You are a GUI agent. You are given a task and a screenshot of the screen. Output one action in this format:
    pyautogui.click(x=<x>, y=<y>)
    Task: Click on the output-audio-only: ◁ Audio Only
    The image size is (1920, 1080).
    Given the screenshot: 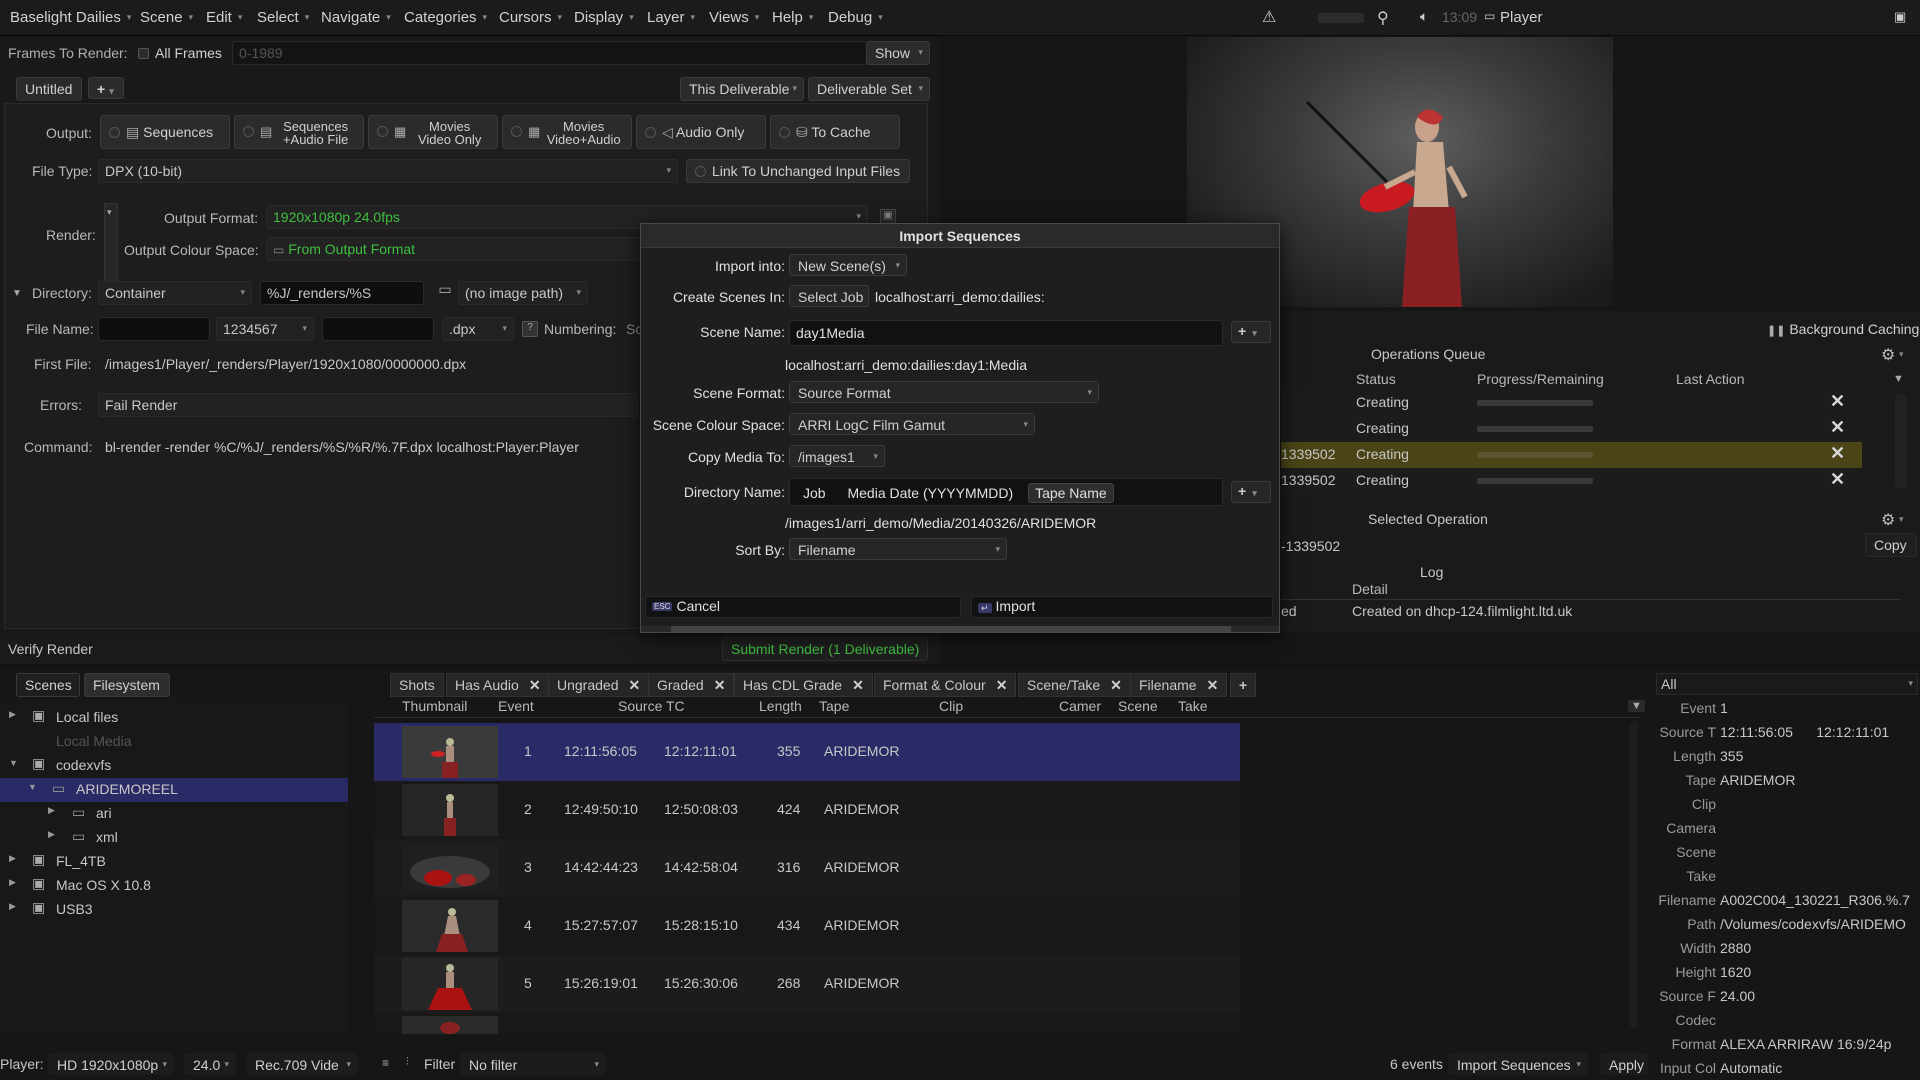 What is the action you would take?
    pyautogui.click(x=701, y=132)
    